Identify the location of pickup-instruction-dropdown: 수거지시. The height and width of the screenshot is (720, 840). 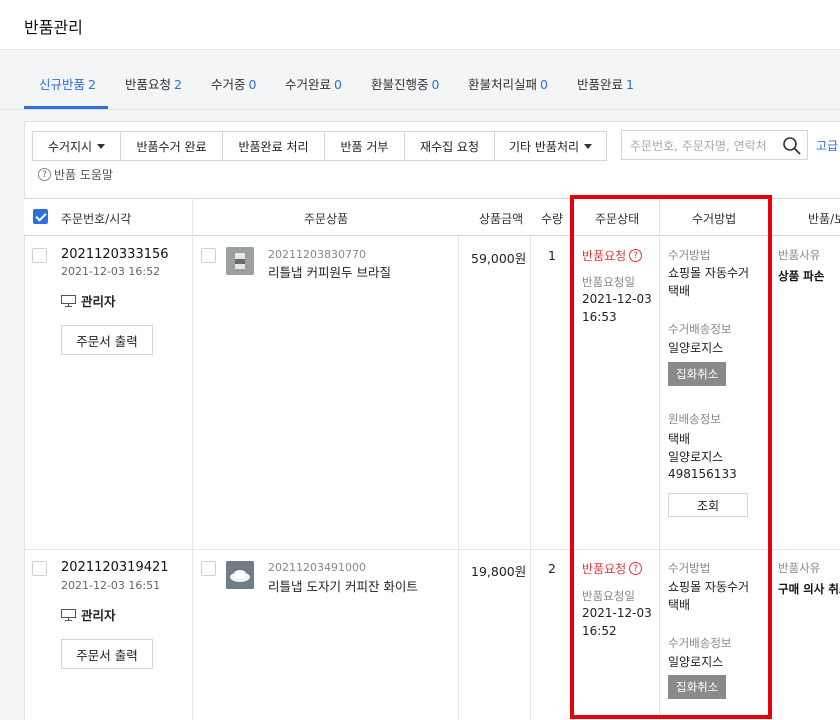
(76, 146).